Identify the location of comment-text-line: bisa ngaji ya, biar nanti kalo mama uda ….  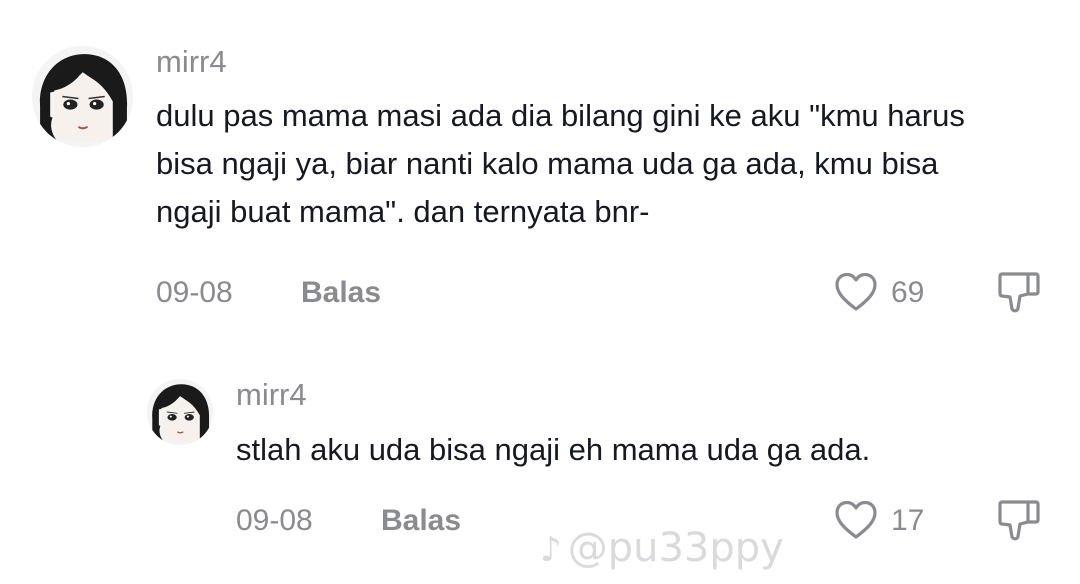
(547, 163).